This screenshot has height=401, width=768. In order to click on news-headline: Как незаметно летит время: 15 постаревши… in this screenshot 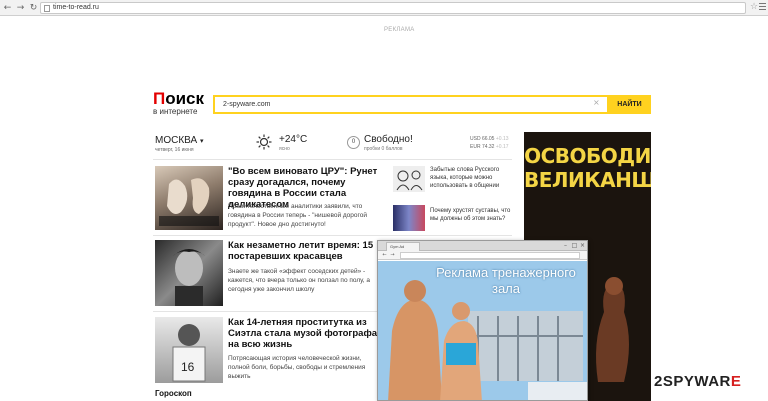, I will do `click(303, 251)`.